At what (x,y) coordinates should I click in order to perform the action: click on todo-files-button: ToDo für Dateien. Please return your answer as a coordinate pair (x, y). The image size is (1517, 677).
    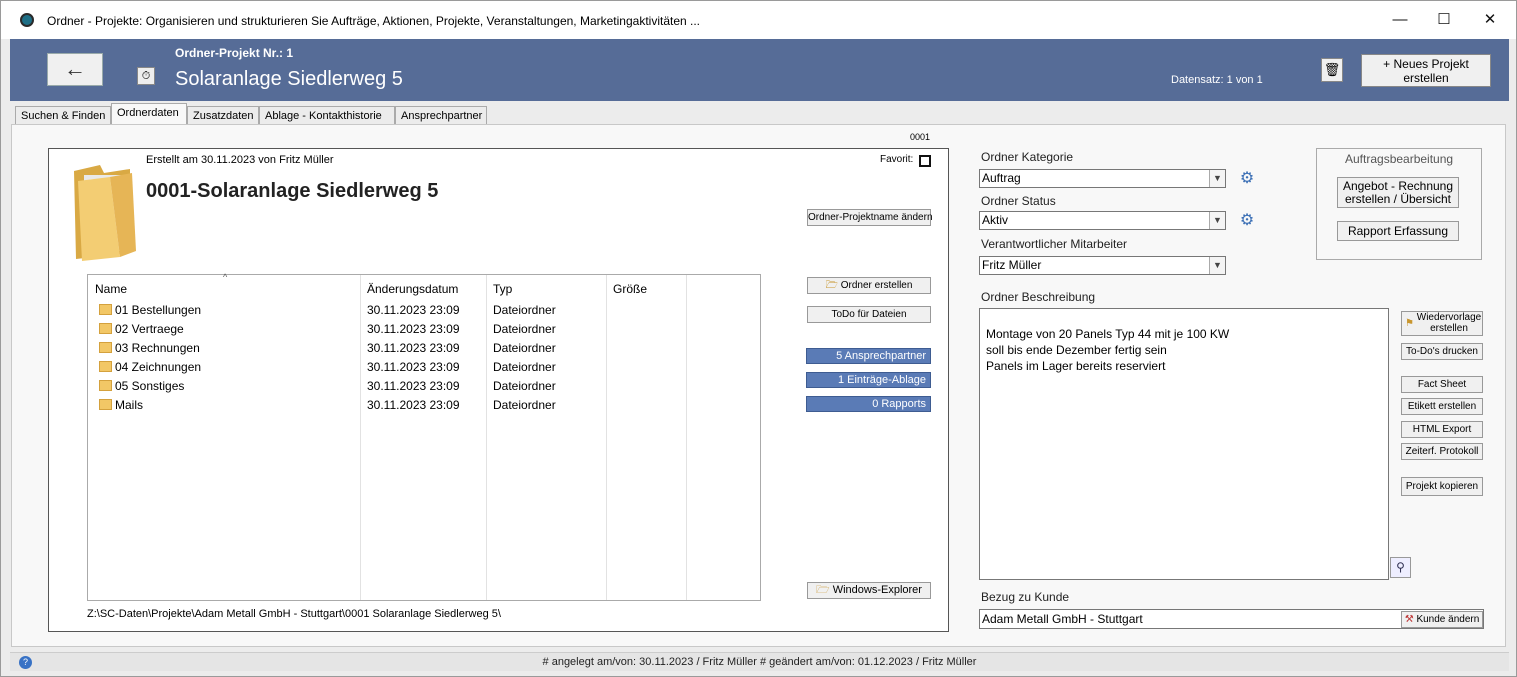
    Looking at the image, I should click on (869, 314).